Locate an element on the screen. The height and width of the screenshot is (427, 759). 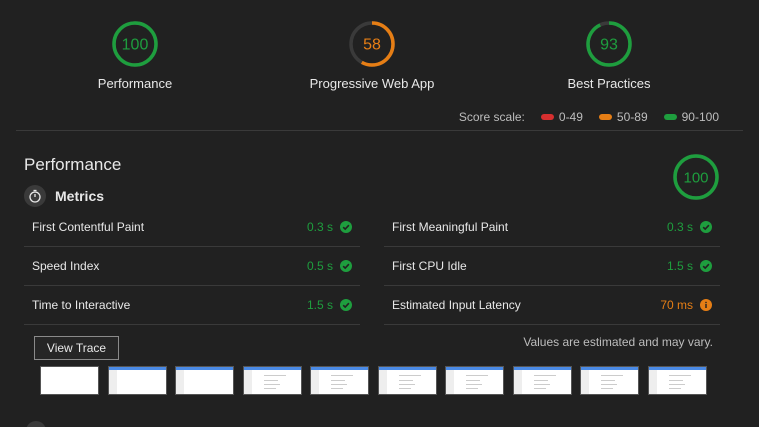
metric-estimated-input-latency: Estimated Input Latency 70 ms is located at coordinates (552, 305).